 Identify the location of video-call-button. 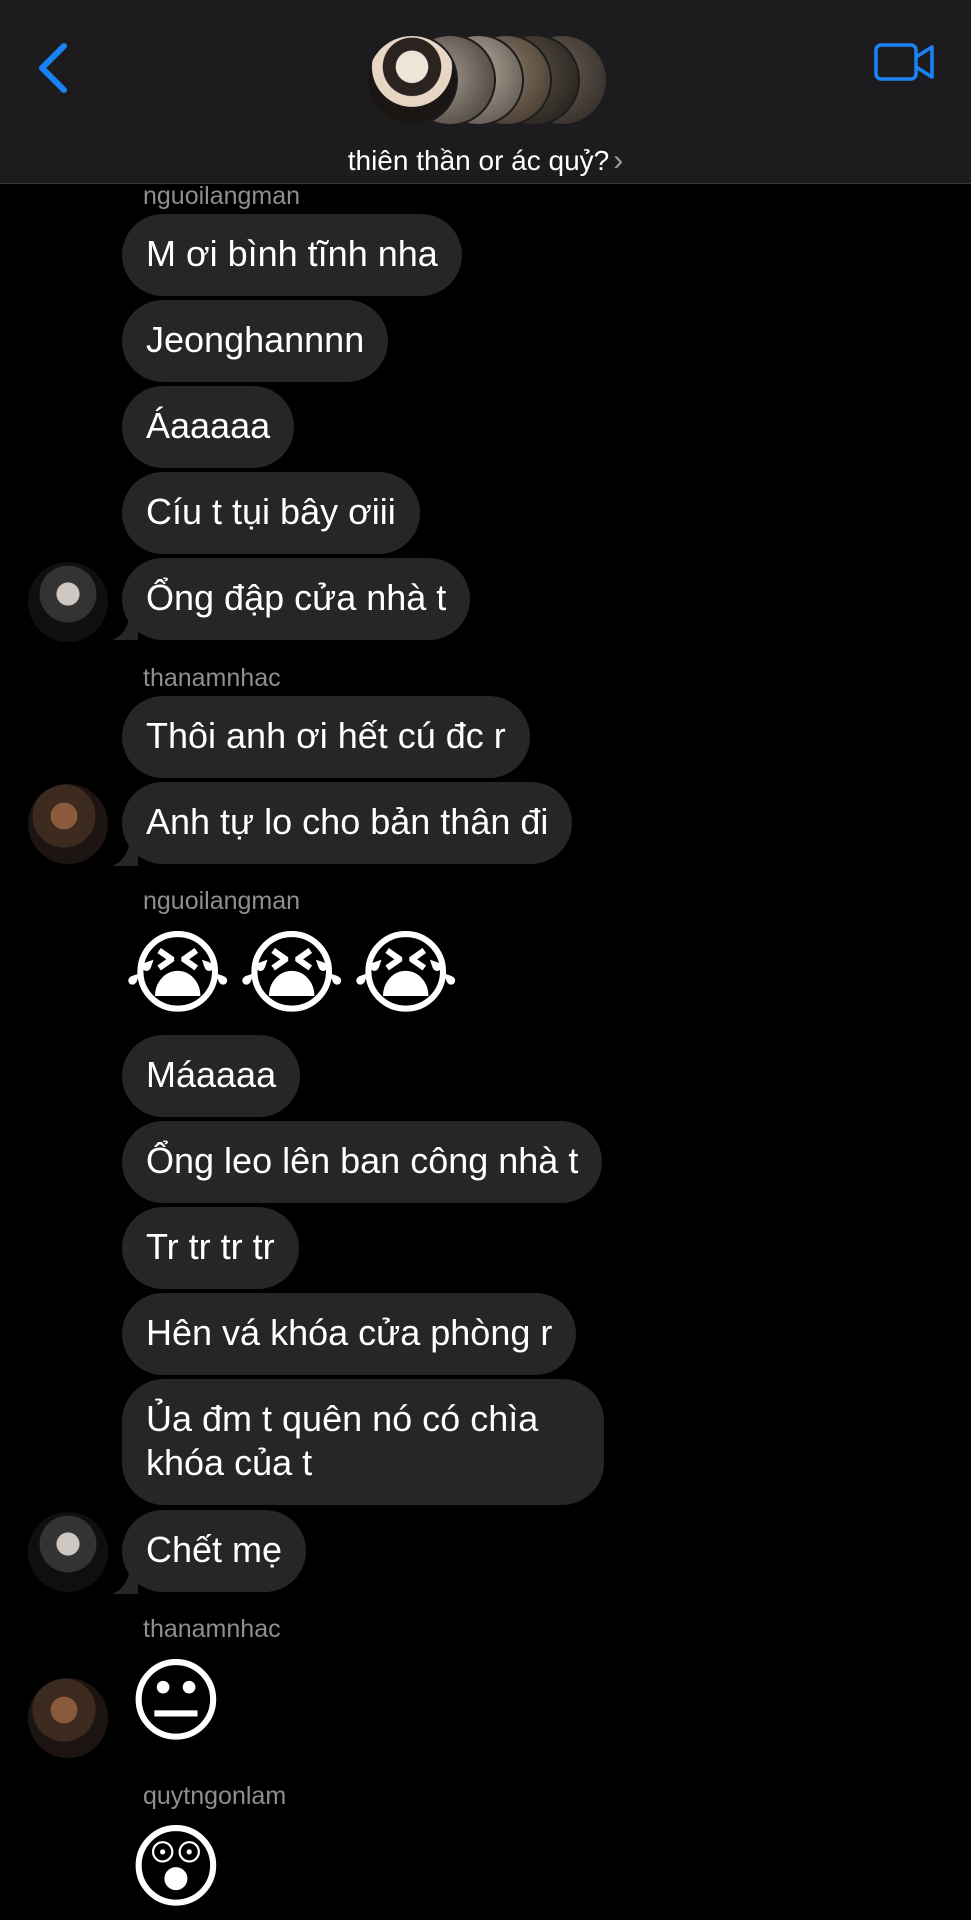
(905, 62).